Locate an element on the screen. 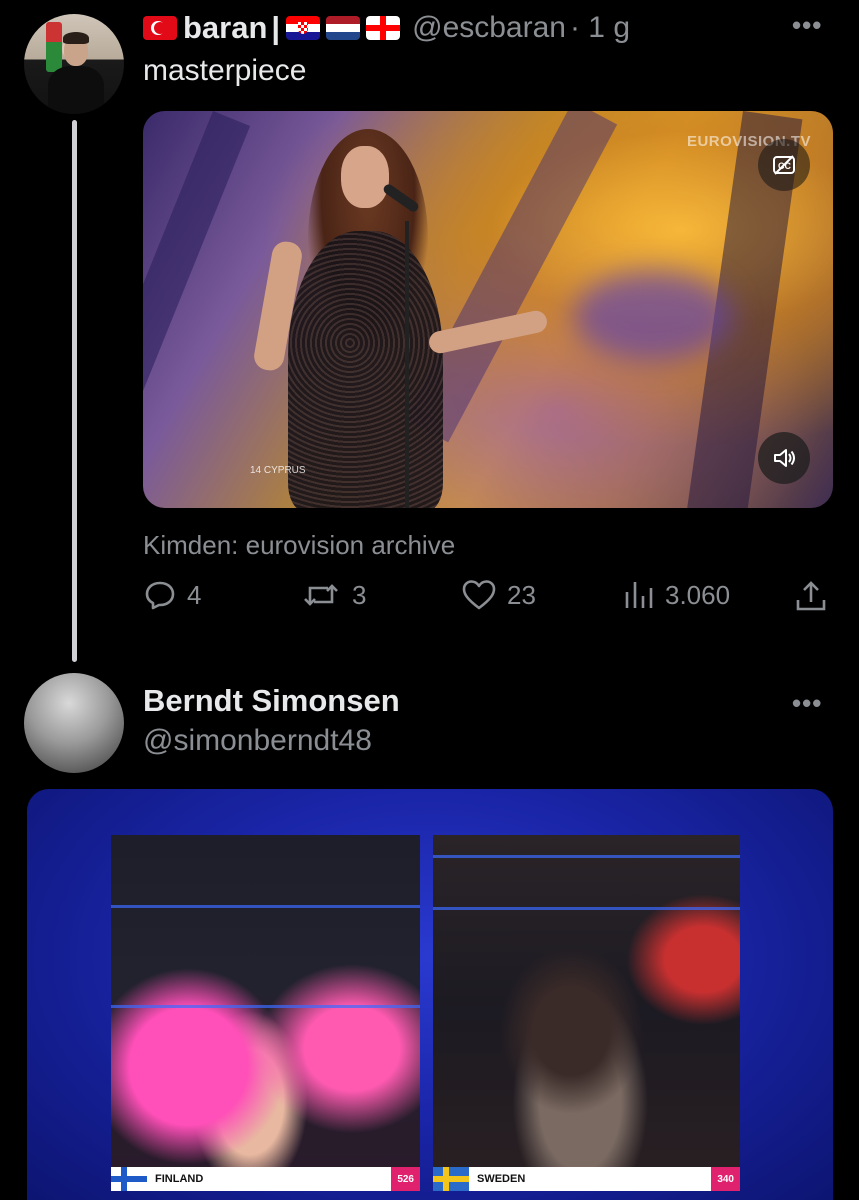 This screenshot has height=1200, width=859. like-button: 23 is located at coordinates (498, 595).